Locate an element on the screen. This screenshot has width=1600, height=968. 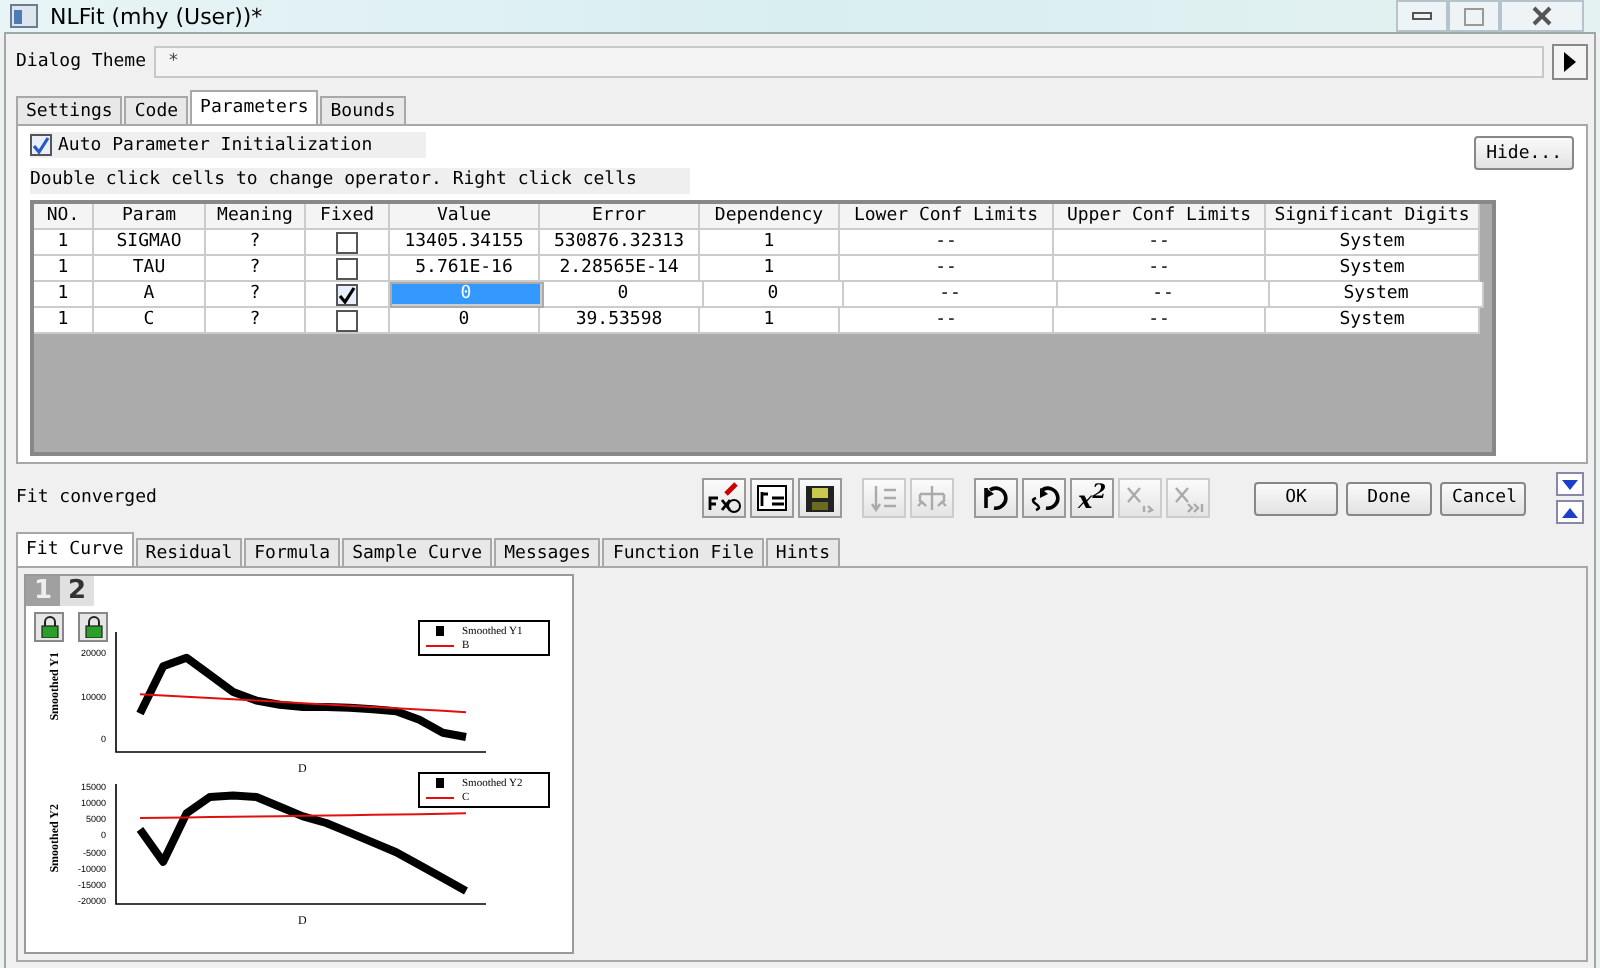
table-cell: SIGMAO is located at coordinates (150, 243).